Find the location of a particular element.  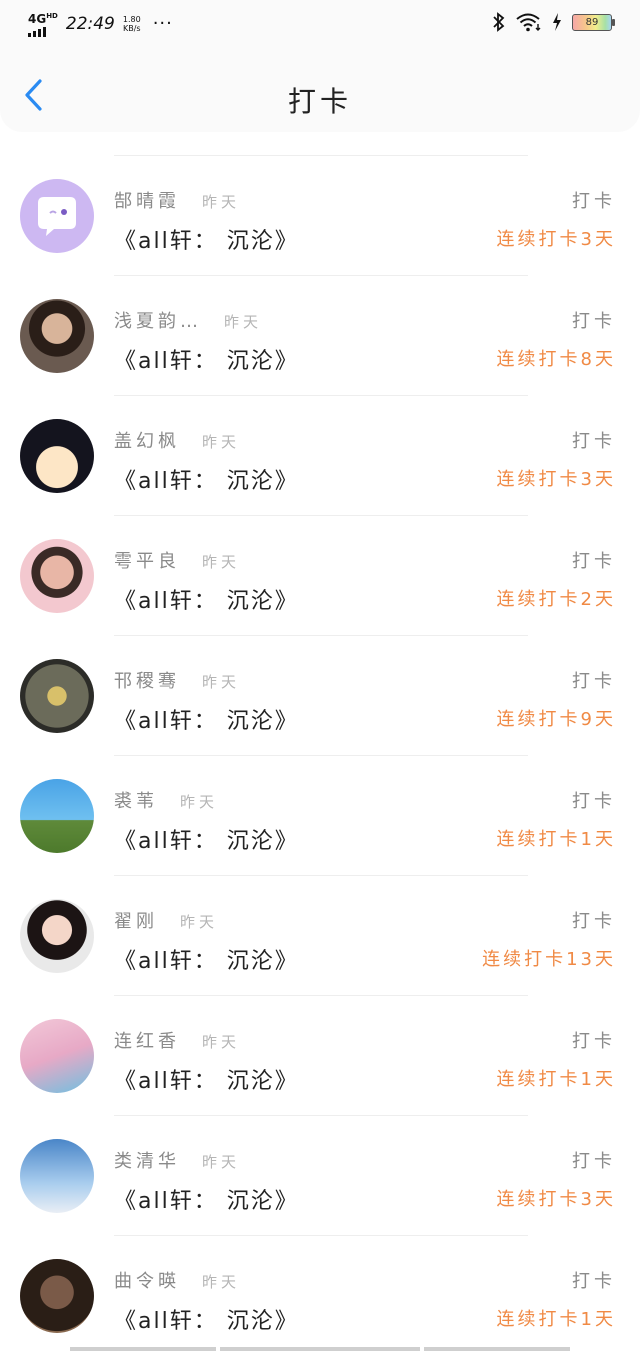

net-speed: 1.80 KB/s is located at coordinates (132, 24).